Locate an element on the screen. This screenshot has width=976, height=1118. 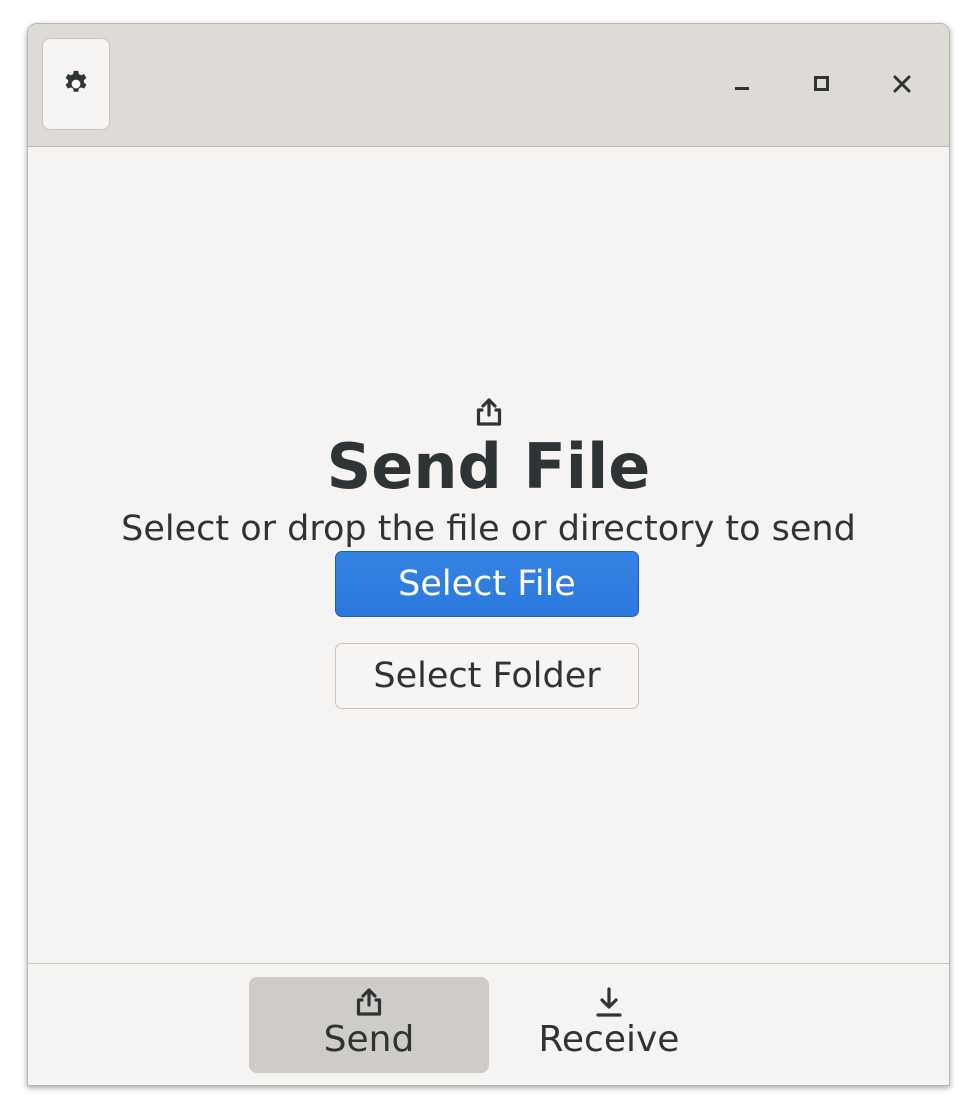
view-switcher-receive: Receive is located at coordinates (609, 1025).